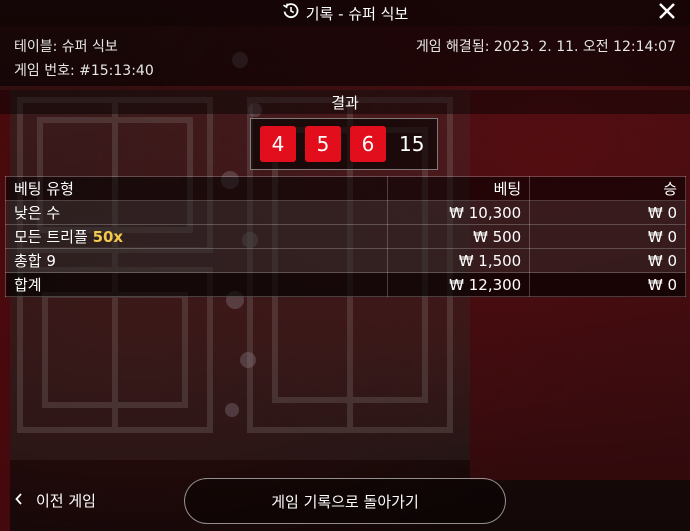 Image resolution: width=690 pixels, height=531 pixels. I want to click on header-bet-type: 베팅 유형, so click(196, 188).